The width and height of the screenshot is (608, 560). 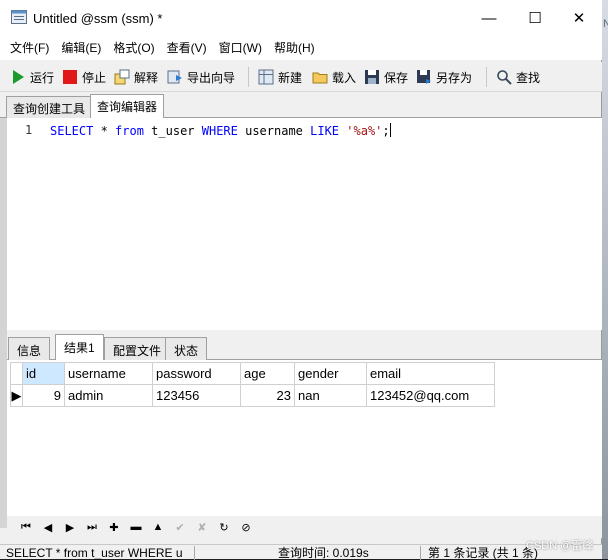 I want to click on new-query-icon, so click(x=266, y=77).